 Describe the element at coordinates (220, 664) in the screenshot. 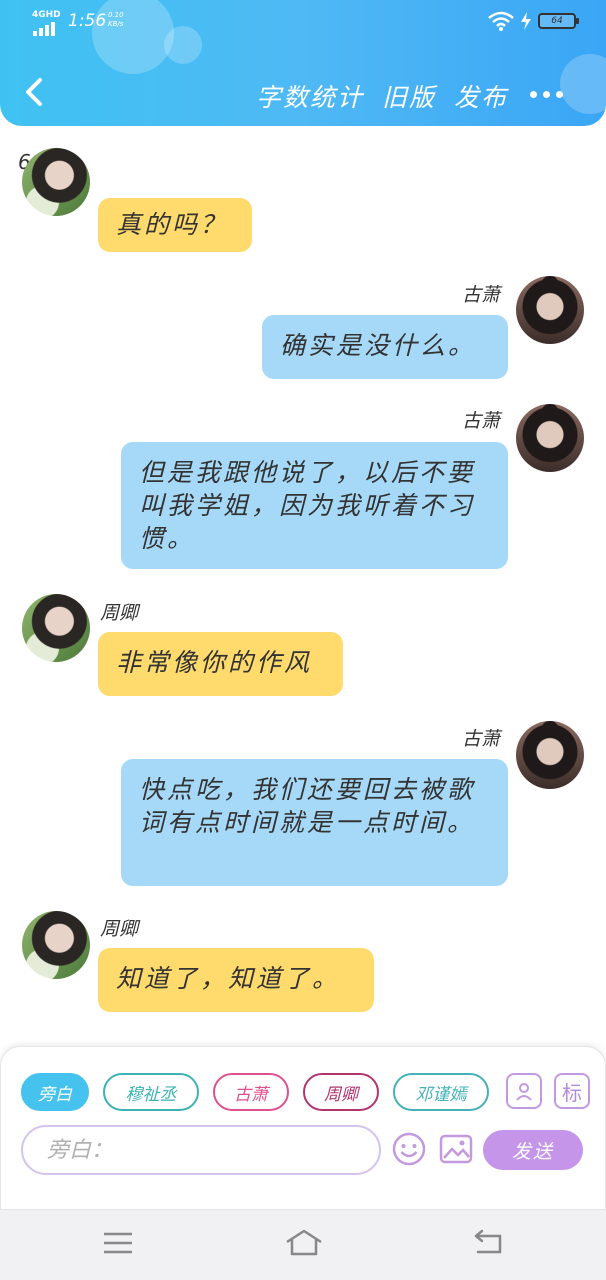

I see `message-bubble: 非常像你的作风` at that location.